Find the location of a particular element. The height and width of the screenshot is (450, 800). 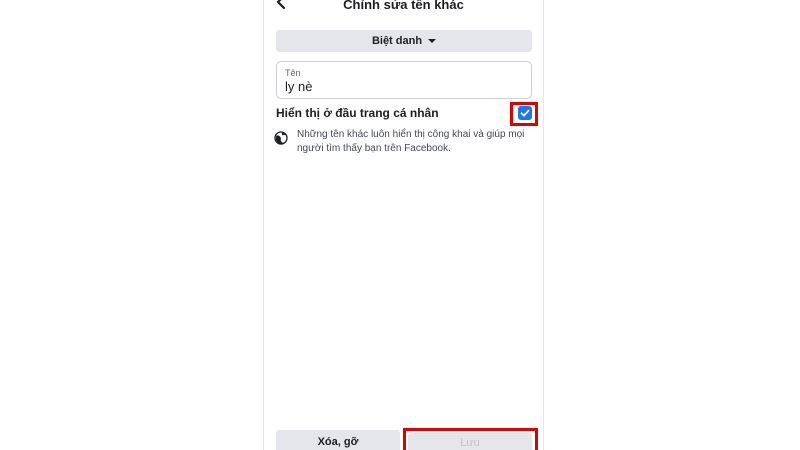

screen-edge-right is located at coordinates (543, 225).